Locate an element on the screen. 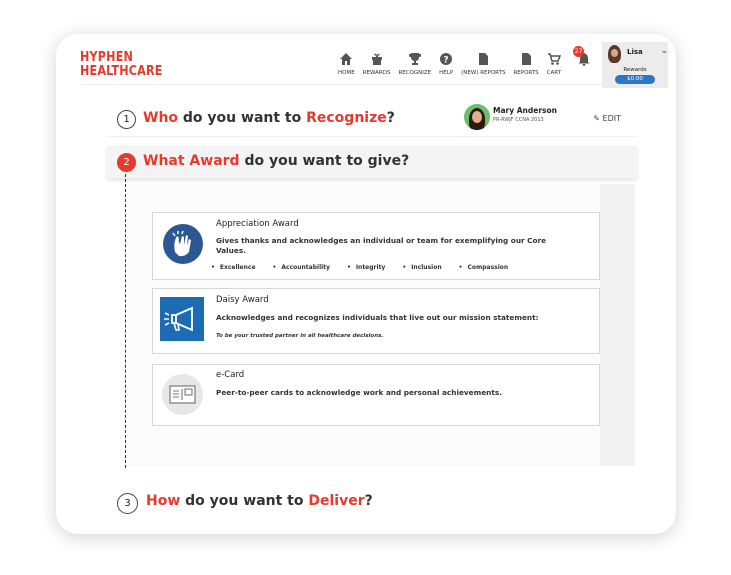 The image size is (731, 575). nav-rewards-label: REWARDS is located at coordinates (376, 73).